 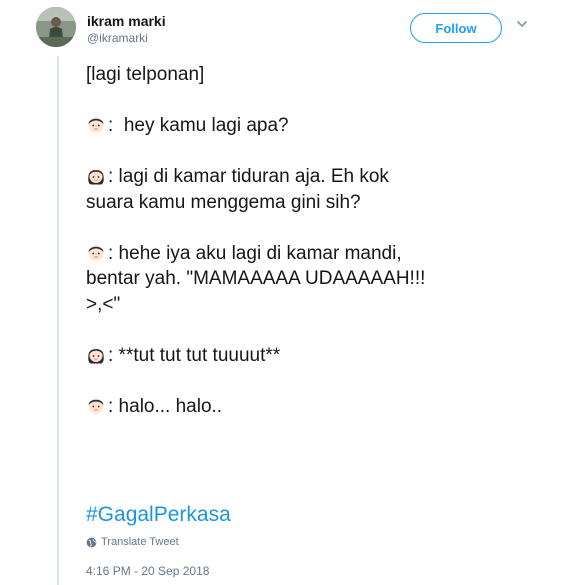 I want to click on tweet-line-m1: : hey kamu lagi apa?, so click(x=321, y=126).